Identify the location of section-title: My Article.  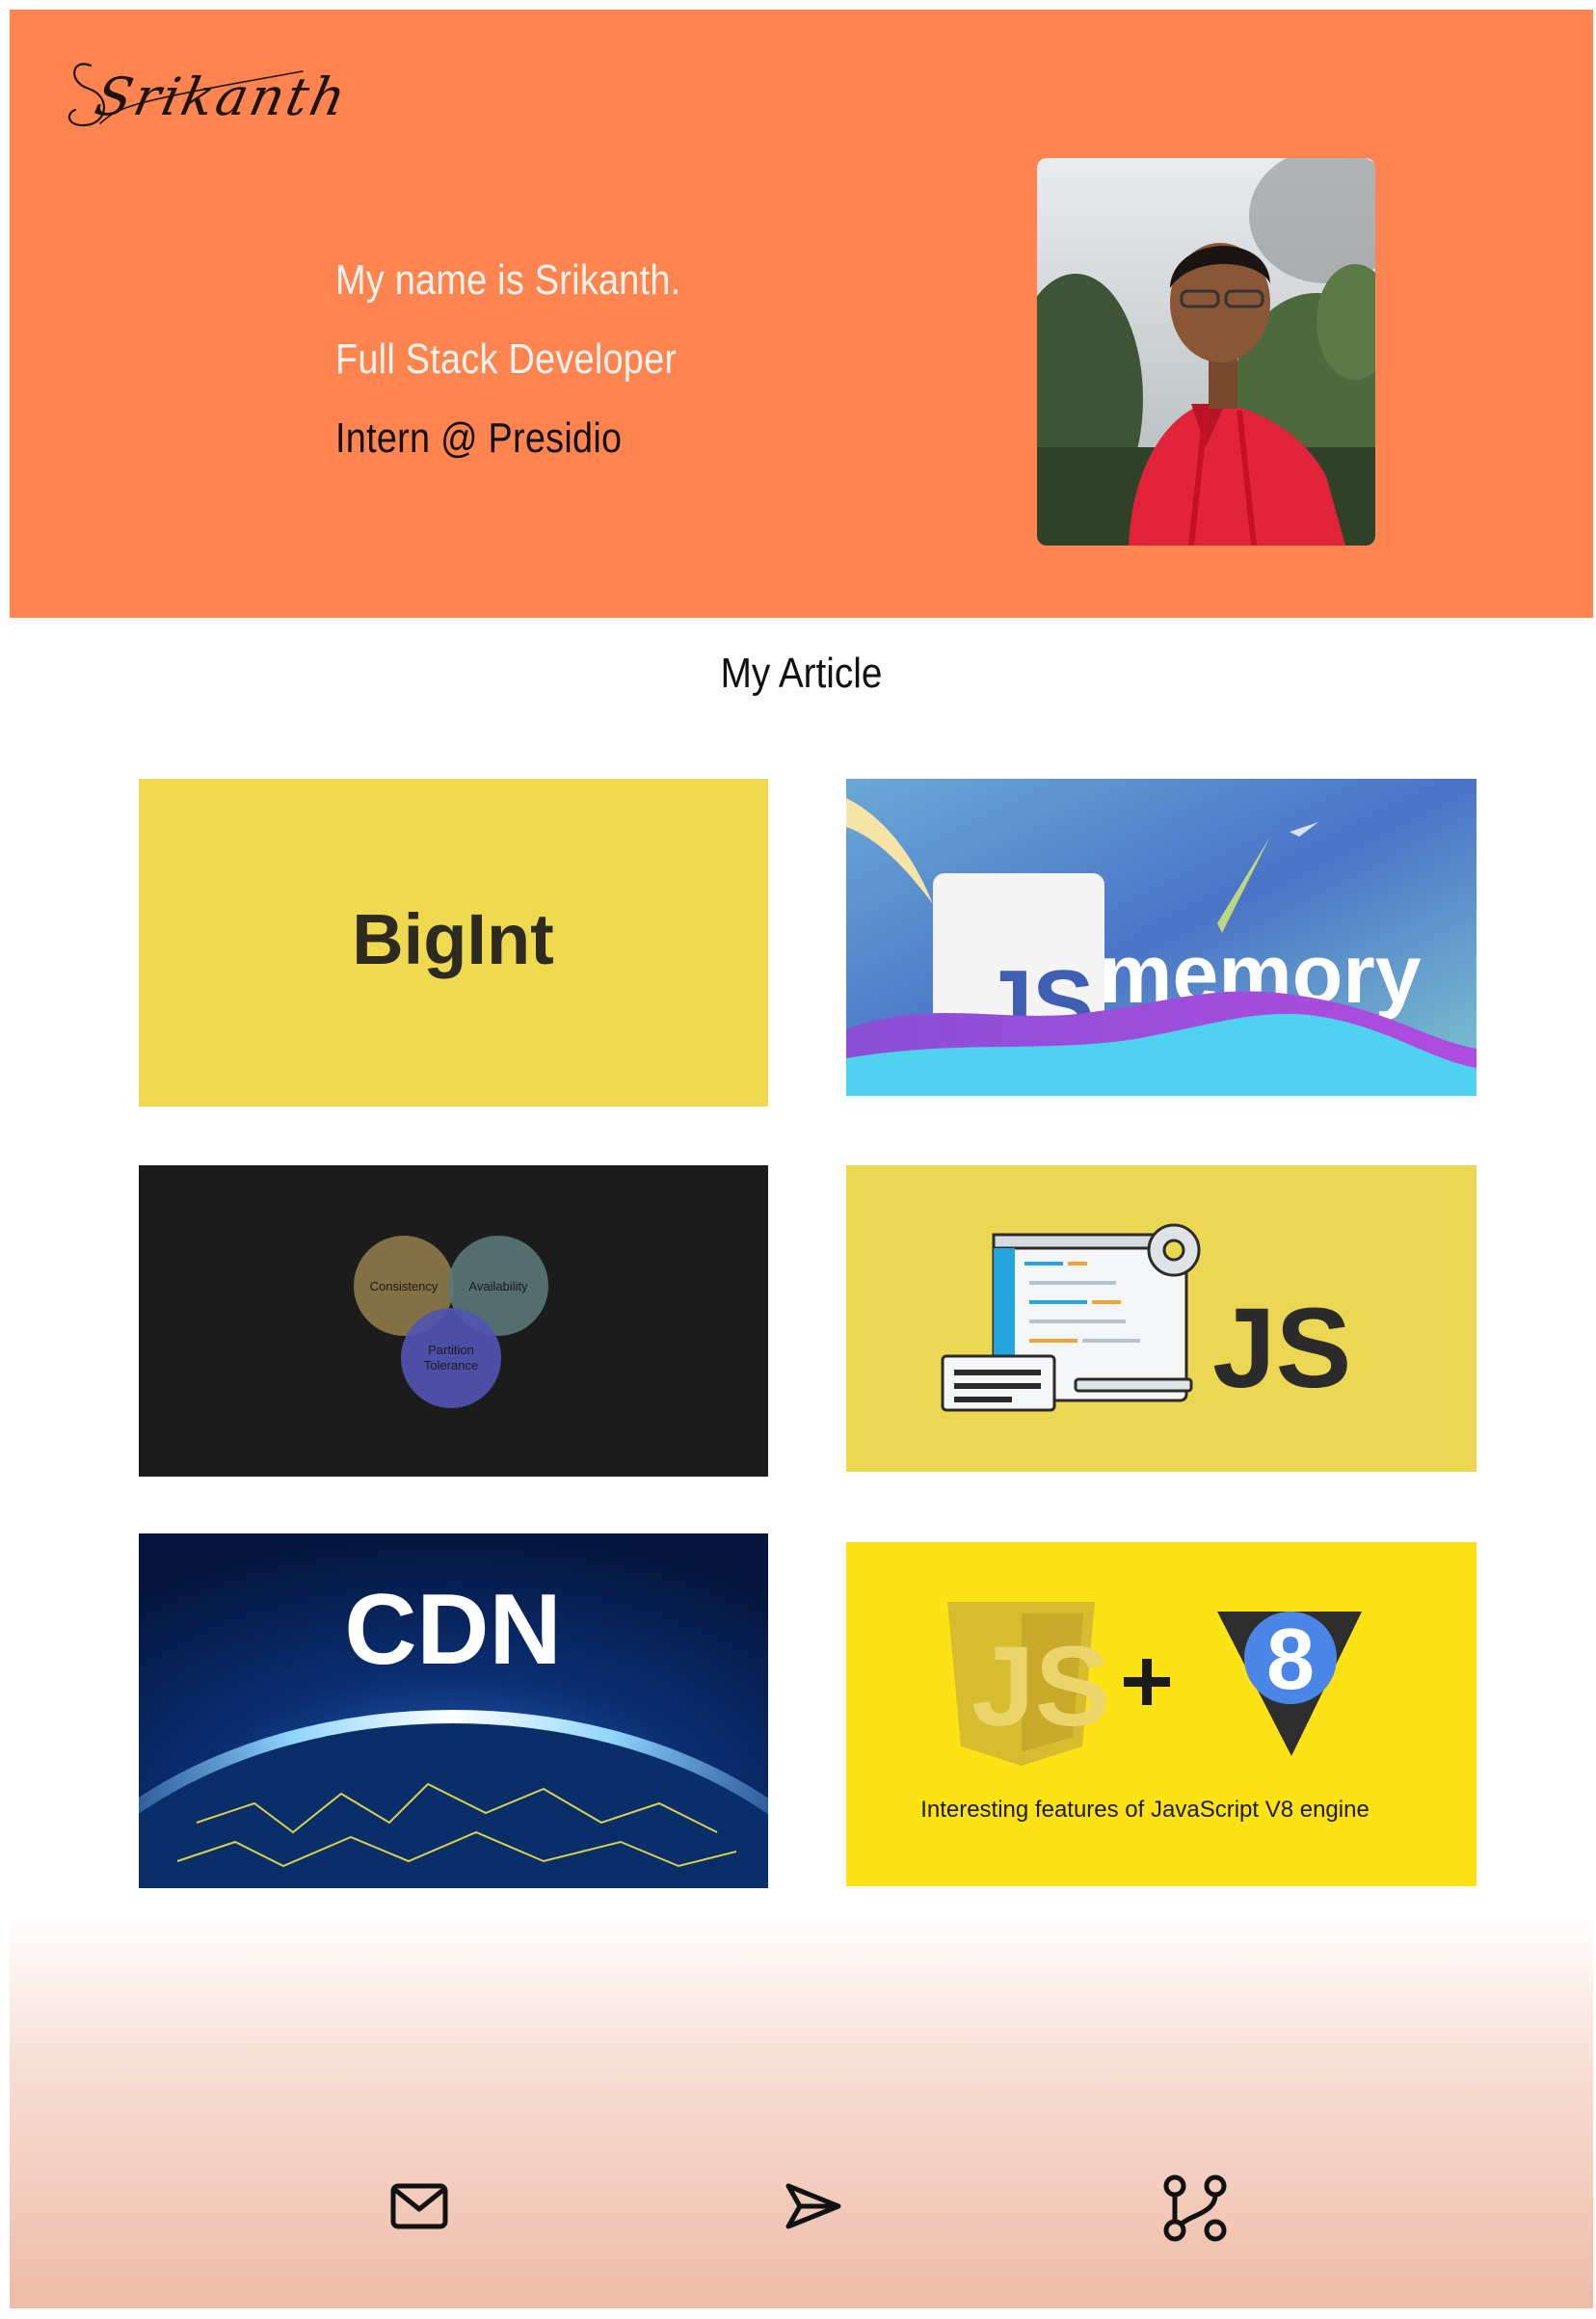
(801, 673).